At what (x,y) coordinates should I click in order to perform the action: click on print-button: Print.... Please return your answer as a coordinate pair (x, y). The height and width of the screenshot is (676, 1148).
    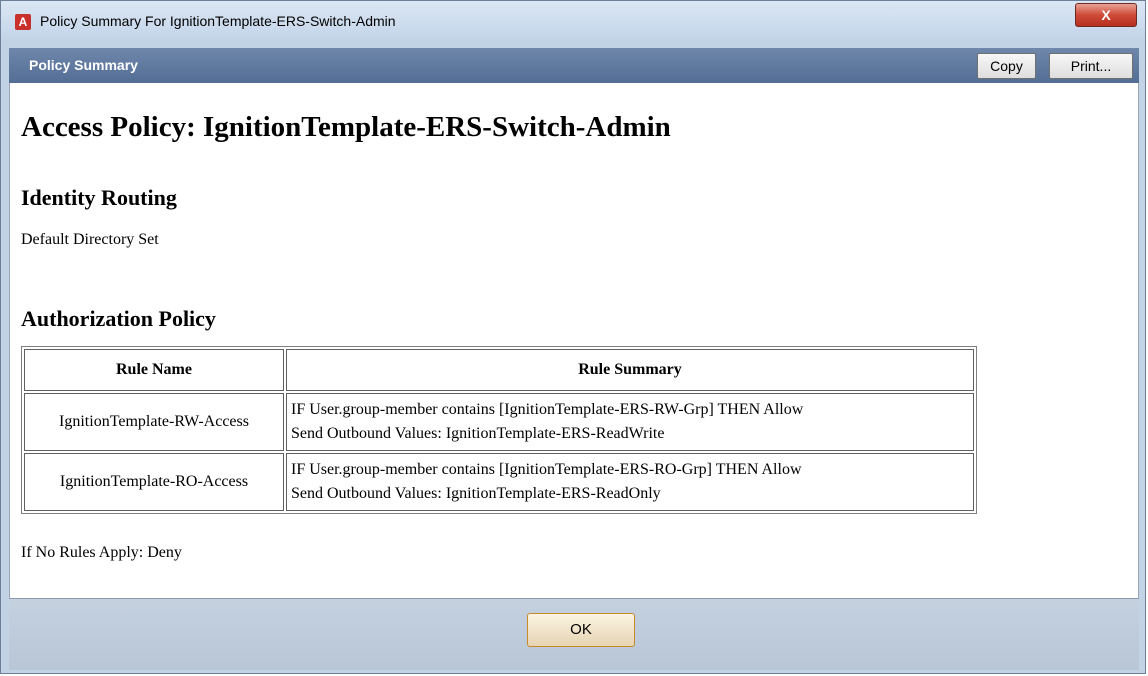
    Looking at the image, I should click on (1091, 66).